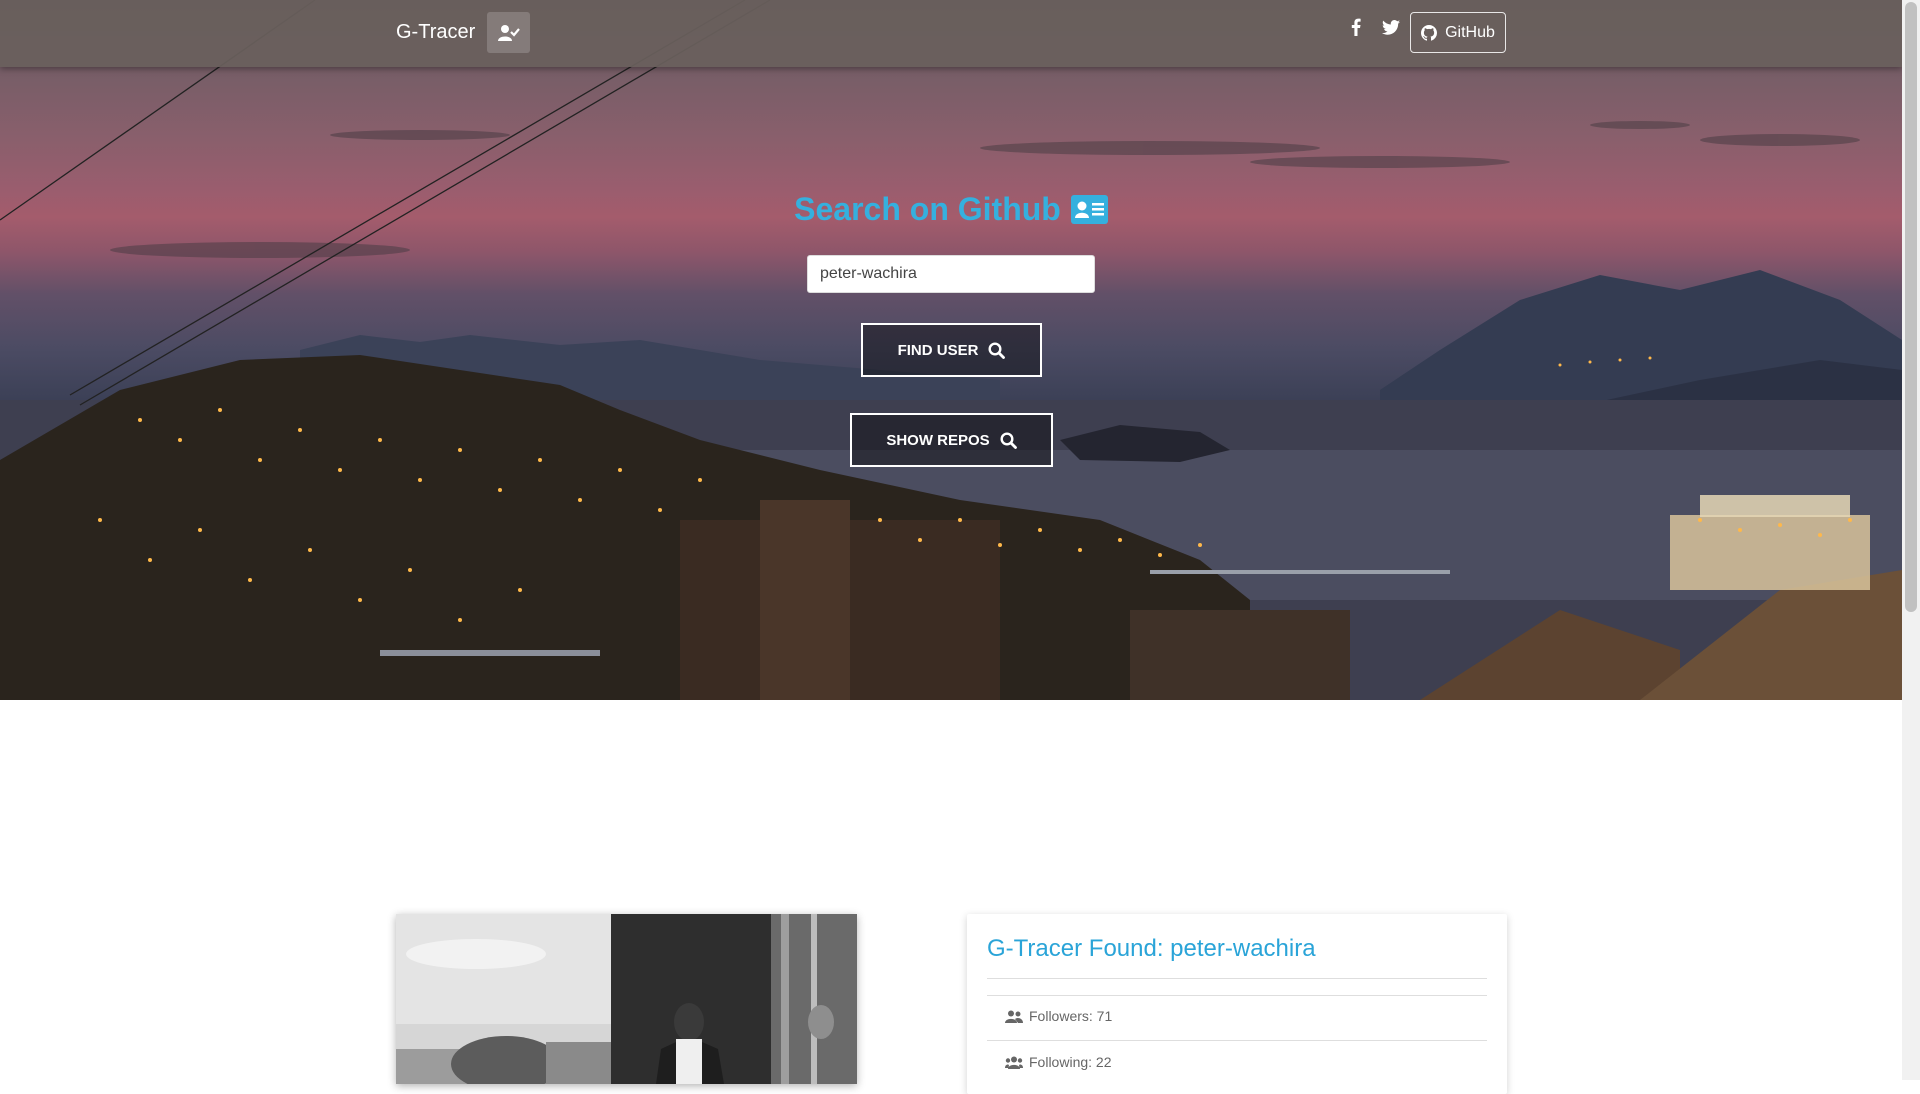 The width and height of the screenshot is (1920, 1094). I want to click on user-check-icon, so click(508, 32).